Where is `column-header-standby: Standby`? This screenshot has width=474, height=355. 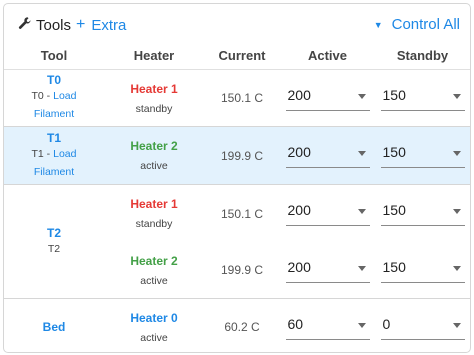 column-header-standby: Standby is located at coordinates (422, 56).